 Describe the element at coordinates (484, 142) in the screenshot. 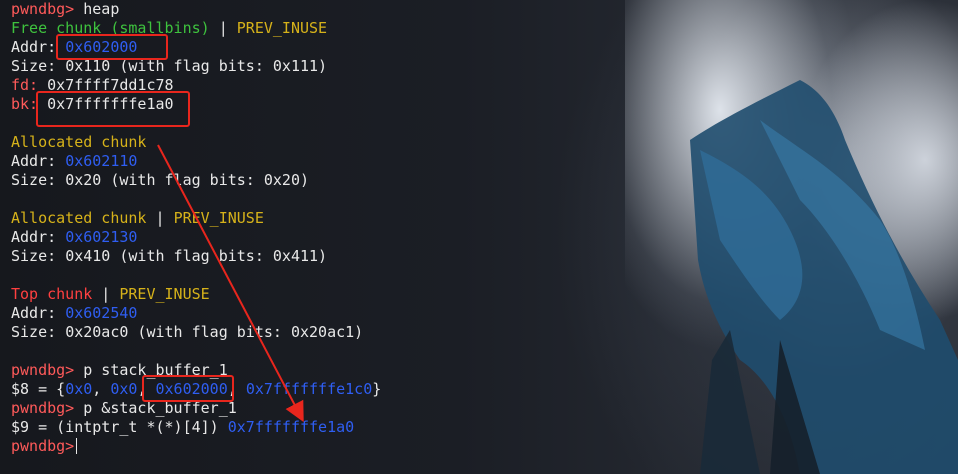

I see `alloc-chunk-1-header: Allocated chunk` at that location.